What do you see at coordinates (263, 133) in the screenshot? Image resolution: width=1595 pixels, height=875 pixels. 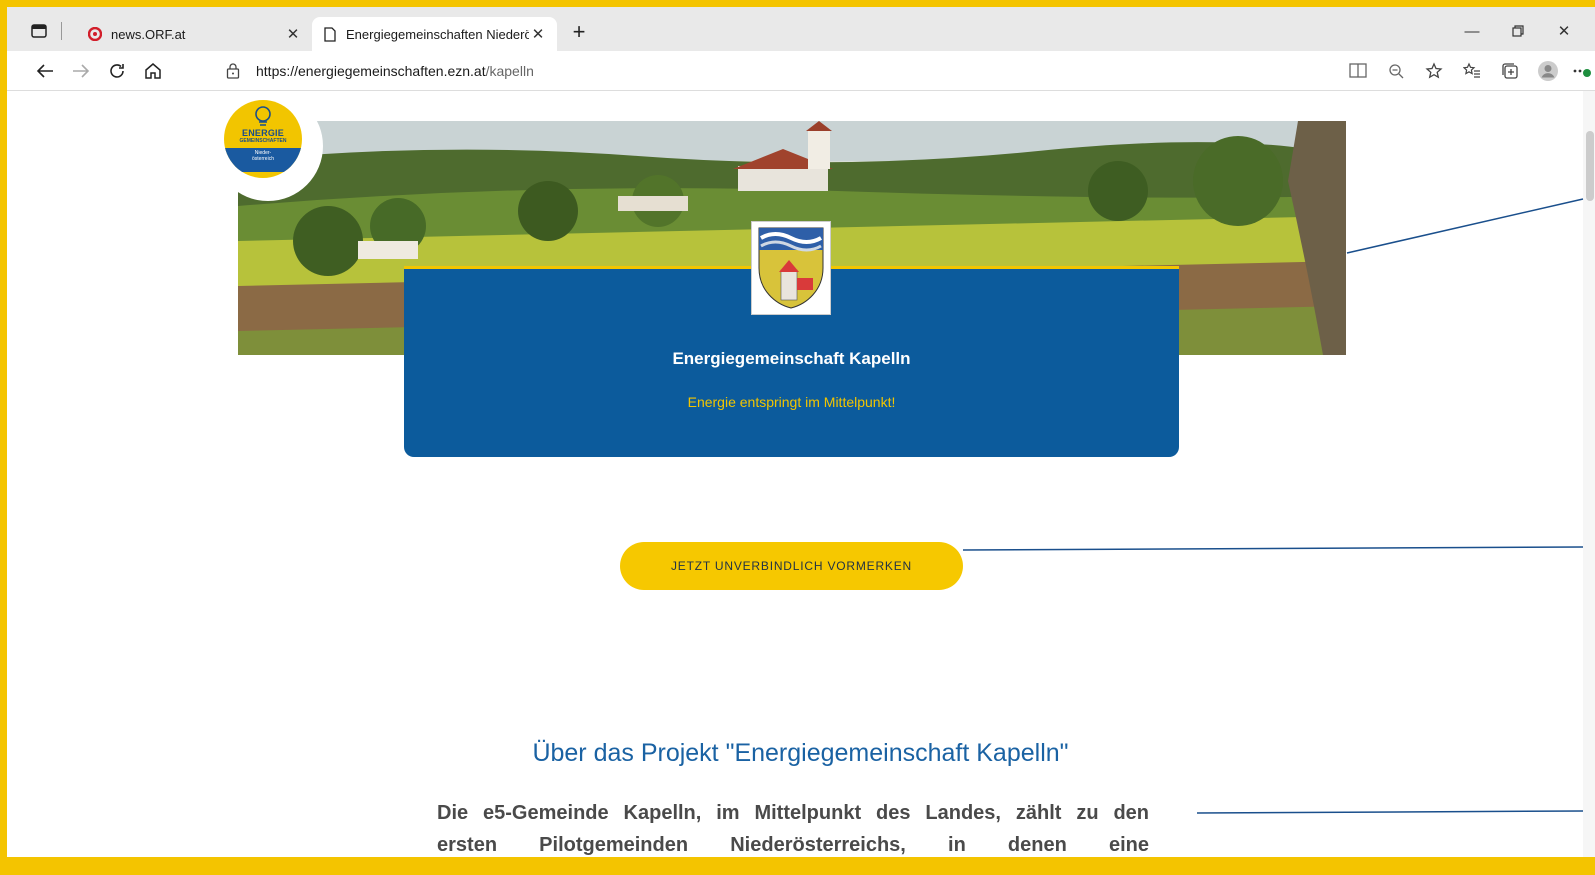 I see `logo-text-energie: ENERGIE` at bounding box center [263, 133].